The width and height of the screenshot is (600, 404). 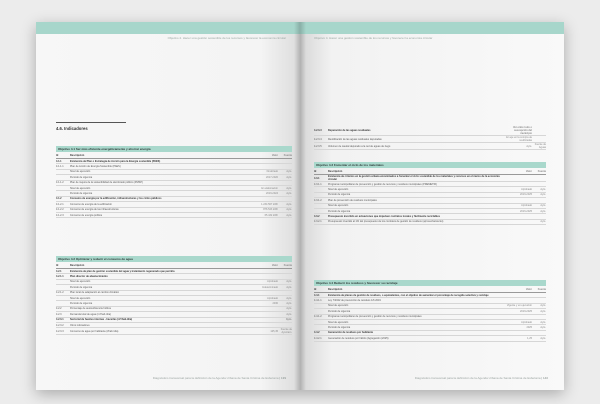 I want to click on indicator-id: 4.1.2.1, so click(x=60, y=204).